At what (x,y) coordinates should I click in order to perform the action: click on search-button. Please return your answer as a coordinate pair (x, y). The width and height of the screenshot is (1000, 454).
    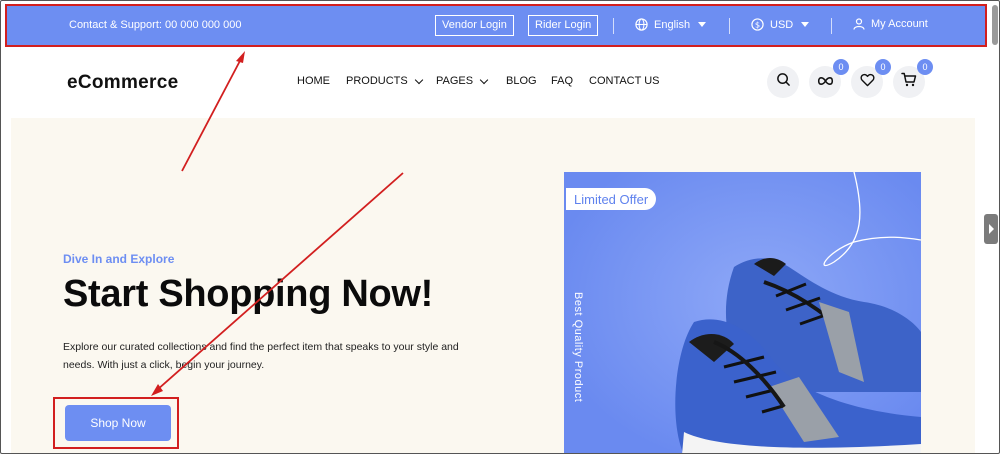
    Looking at the image, I should click on (783, 82).